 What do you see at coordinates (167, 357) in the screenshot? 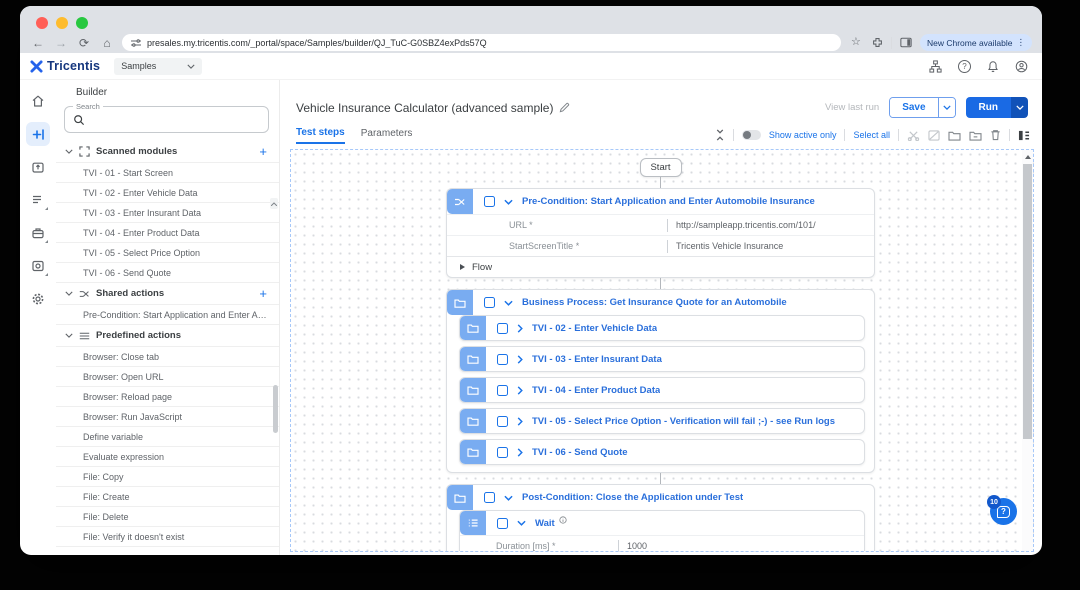
I see `tree-item: Browser: Close tab` at bounding box center [167, 357].